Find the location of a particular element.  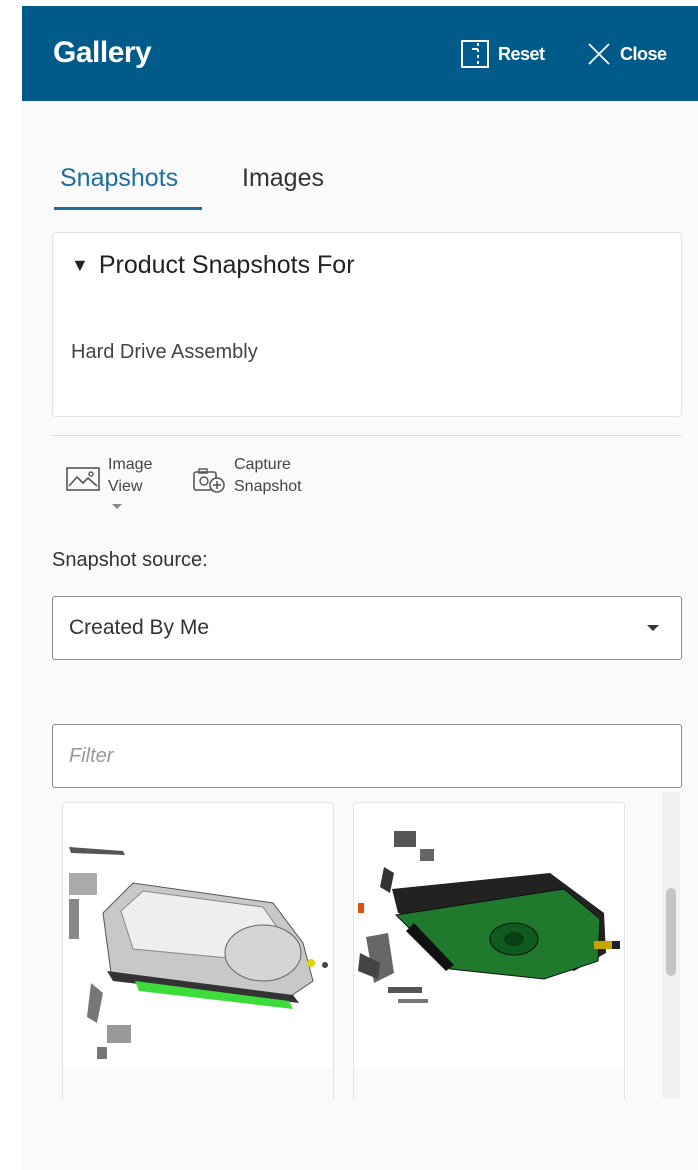

capture-line2: Snapshot is located at coordinates (268, 486).